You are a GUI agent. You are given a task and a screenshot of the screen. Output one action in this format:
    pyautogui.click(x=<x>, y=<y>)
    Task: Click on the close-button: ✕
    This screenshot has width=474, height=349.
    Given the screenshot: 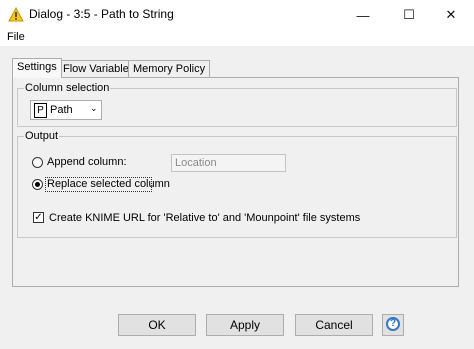 What is the action you would take?
    pyautogui.click(x=451, y=15)
    